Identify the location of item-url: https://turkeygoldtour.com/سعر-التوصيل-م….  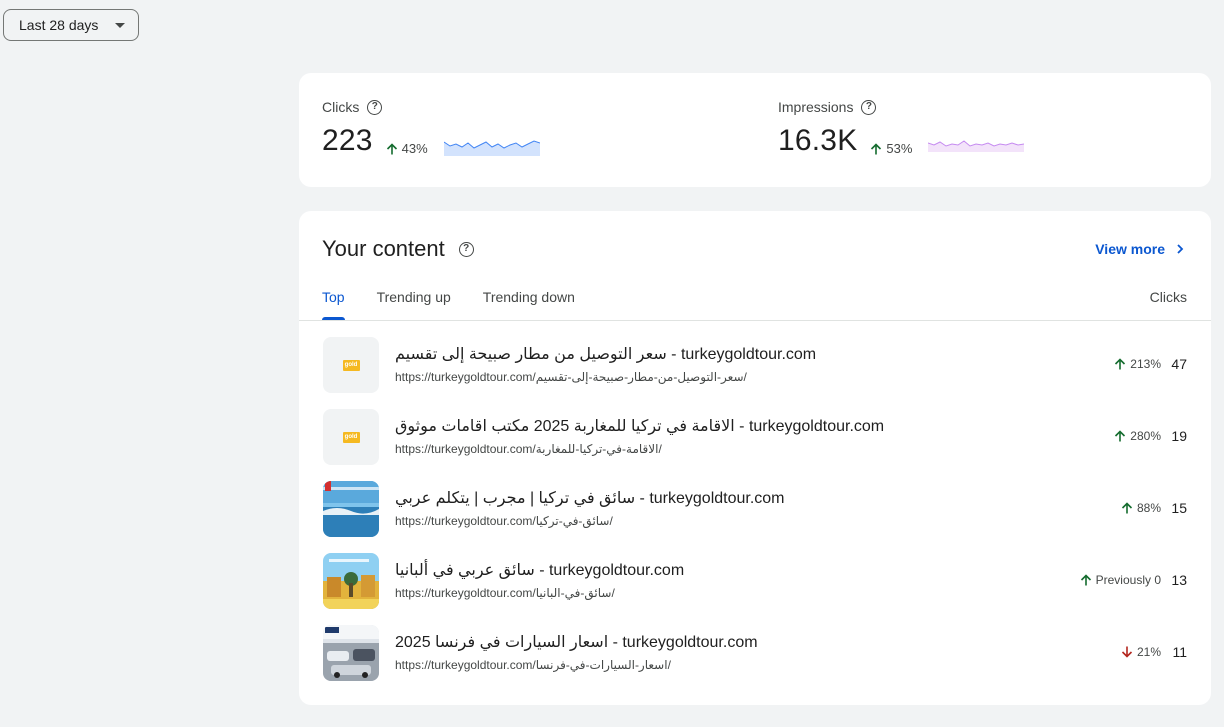
(571, 377).